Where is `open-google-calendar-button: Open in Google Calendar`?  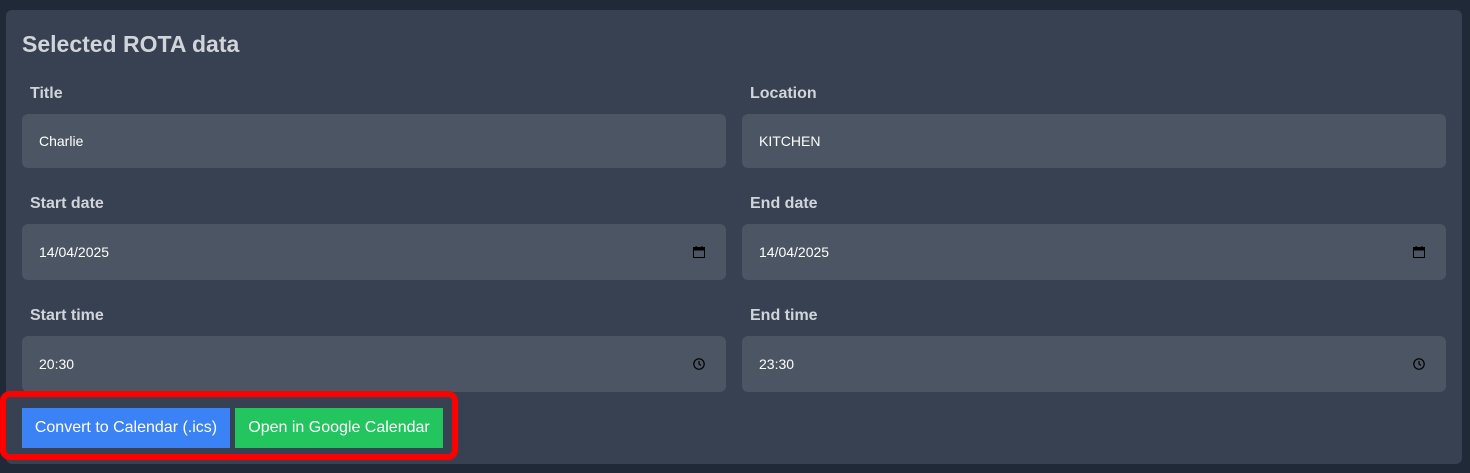 open-google-calendar-button: Open in Google Calendar is located at coordinates (339, 428).